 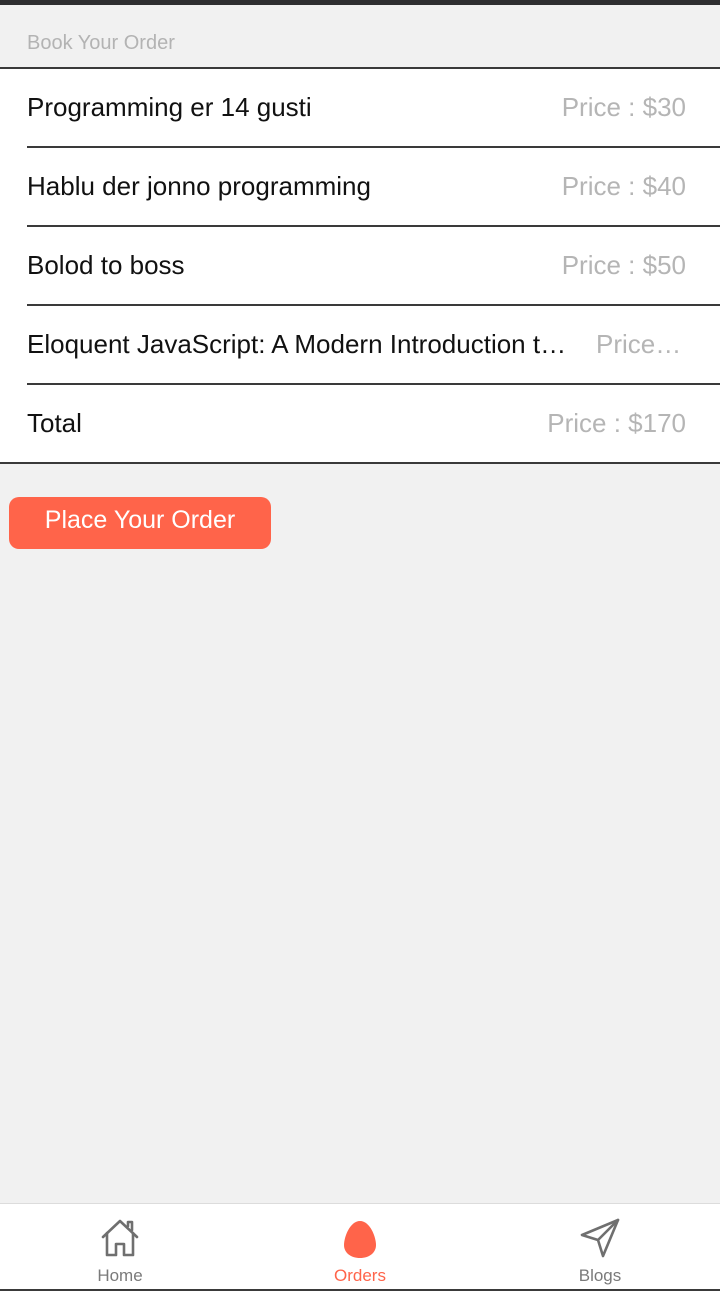 I want to click on nav-item-blogs: Blogs, so click(x=600, y=1246).